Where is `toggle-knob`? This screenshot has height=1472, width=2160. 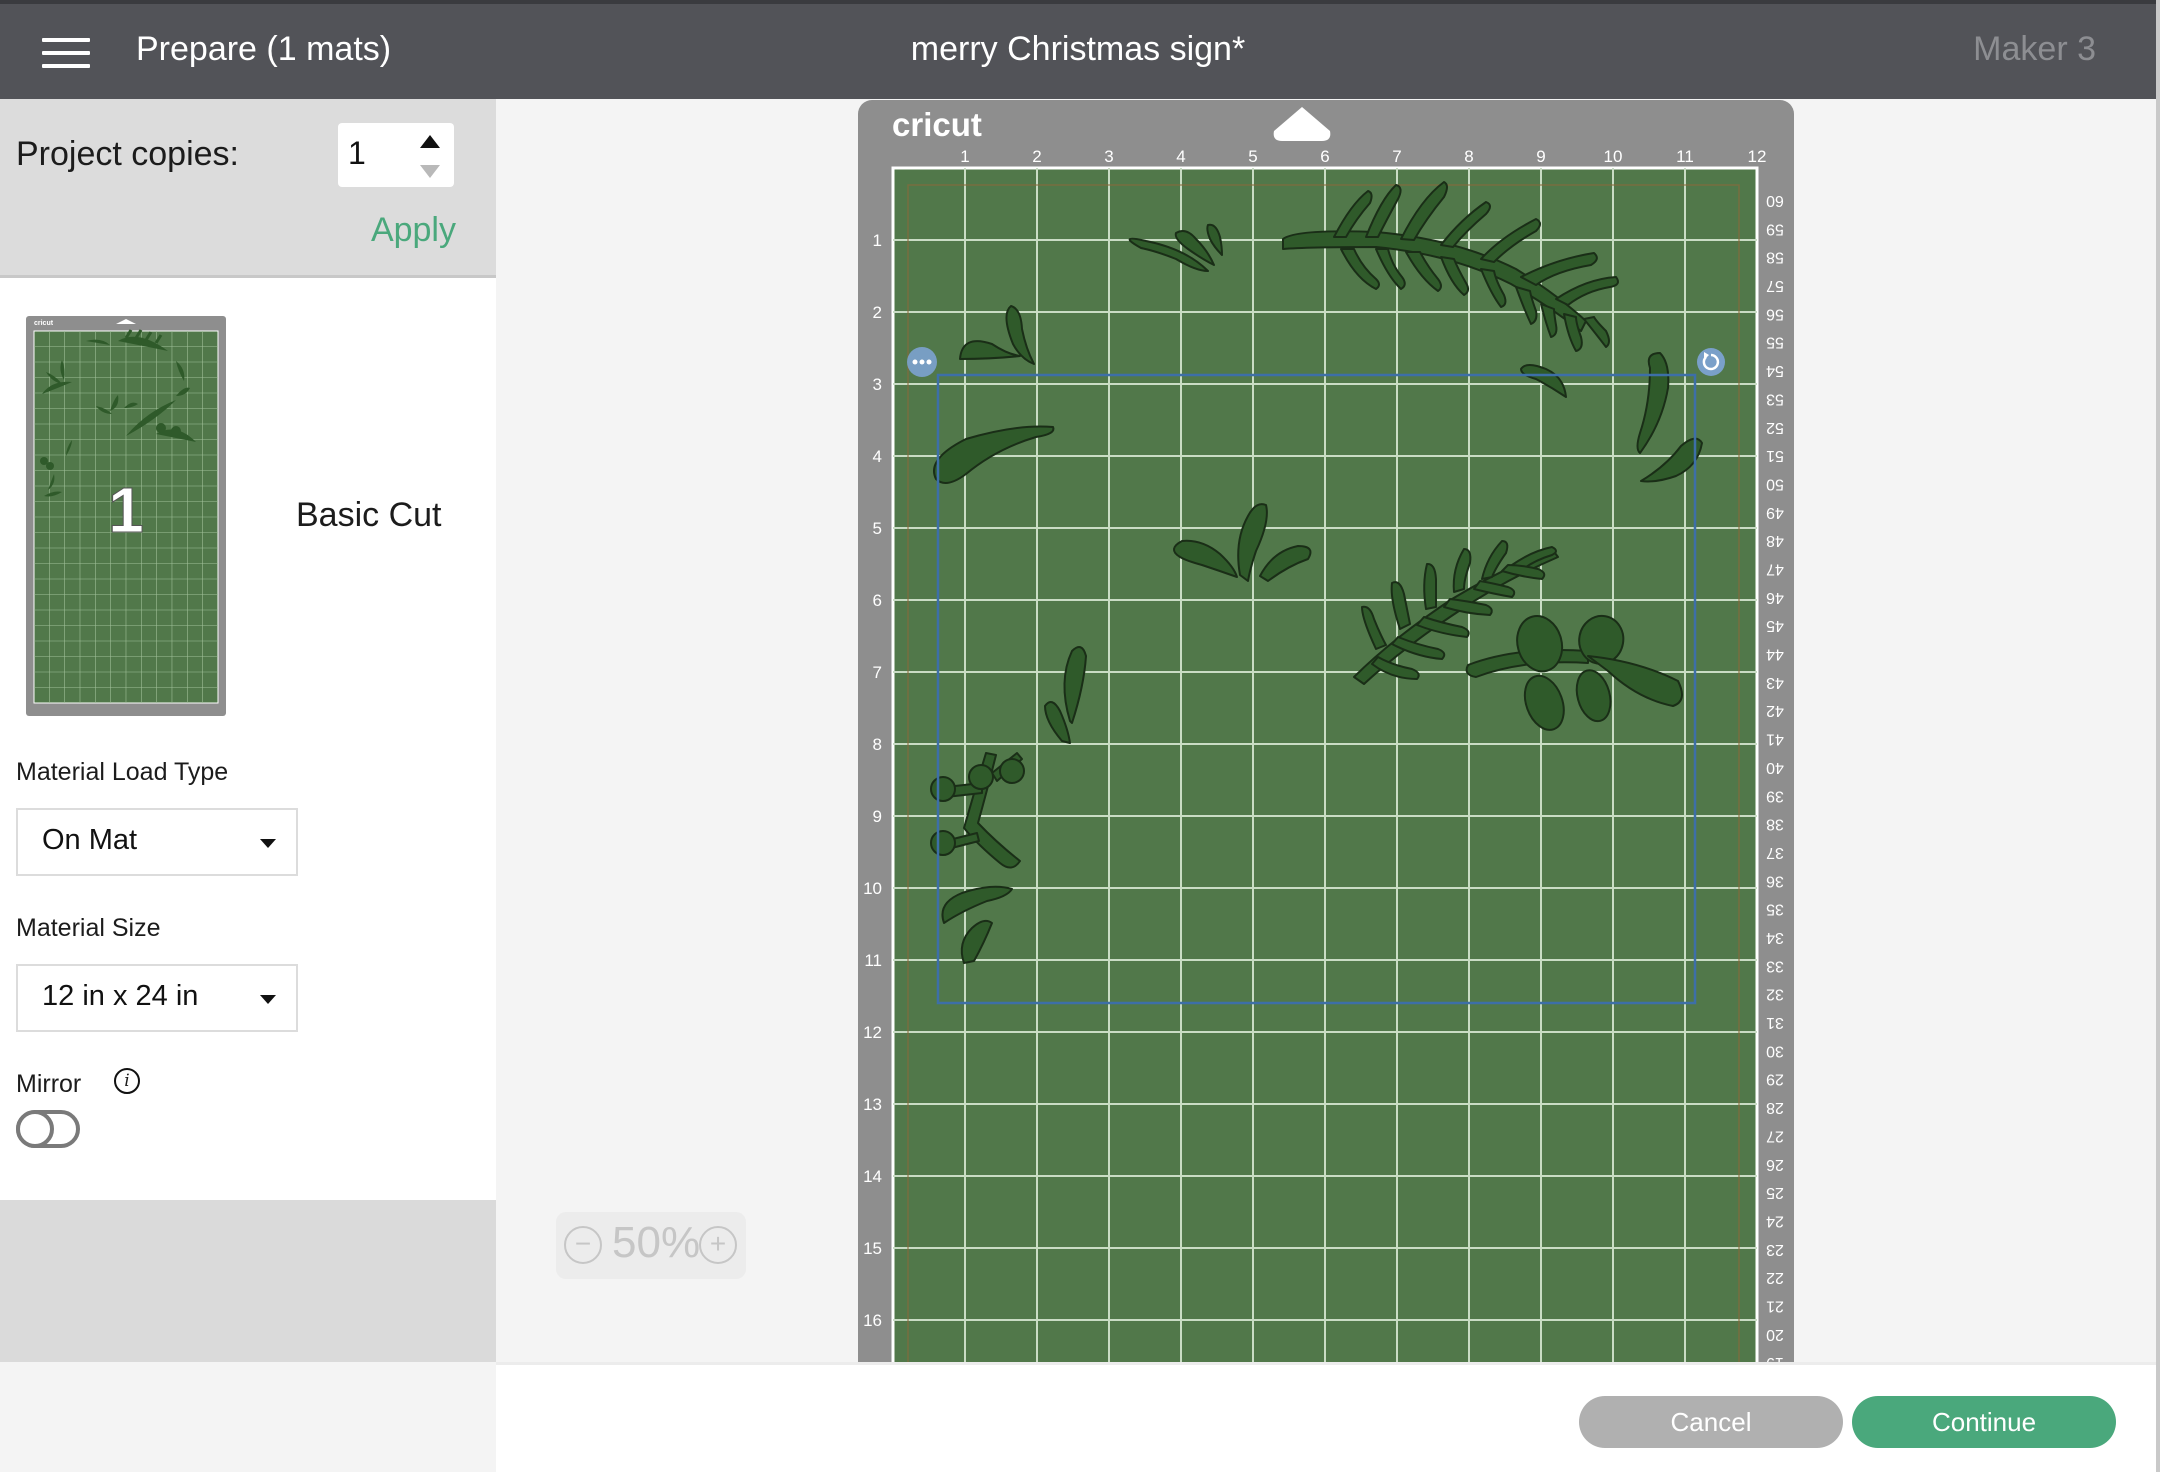 toggle-knob is located at coordinates (35, 1129).